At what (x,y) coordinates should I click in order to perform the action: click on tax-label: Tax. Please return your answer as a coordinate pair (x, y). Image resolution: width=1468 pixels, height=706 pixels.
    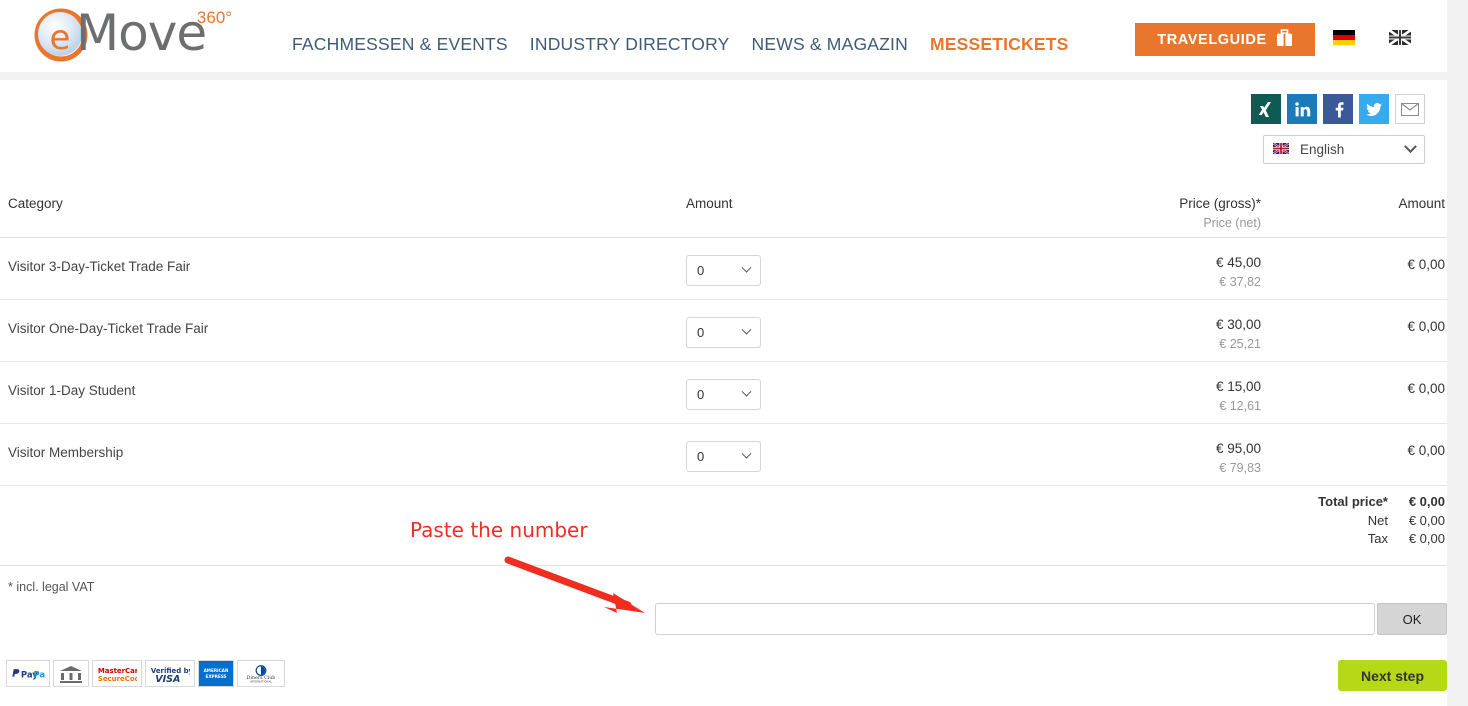
    Looking at the image, I should click on (1377, 538).